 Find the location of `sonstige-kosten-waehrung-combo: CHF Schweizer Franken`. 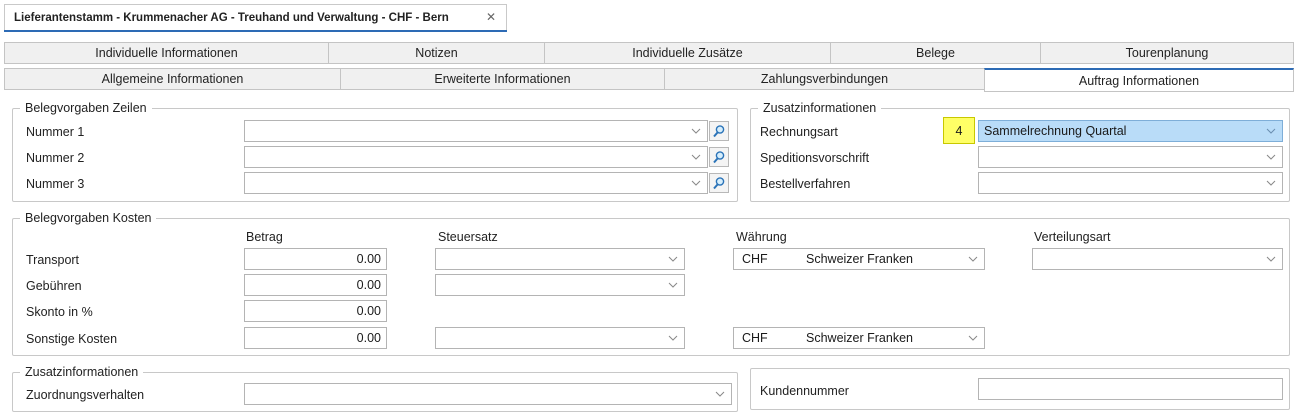

sonstige-kosten-waehrung-combo: CHF Schweizer Franken is located at coordinates (859, 338).